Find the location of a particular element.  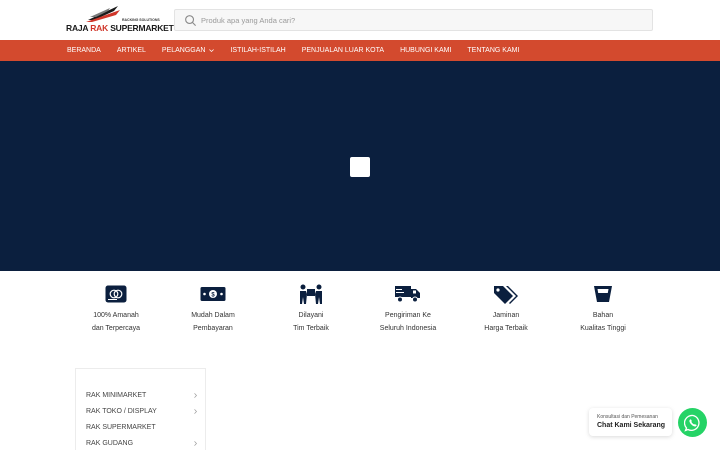

feature-line2: dan Terpercaya is located at coordinates (116, 328).